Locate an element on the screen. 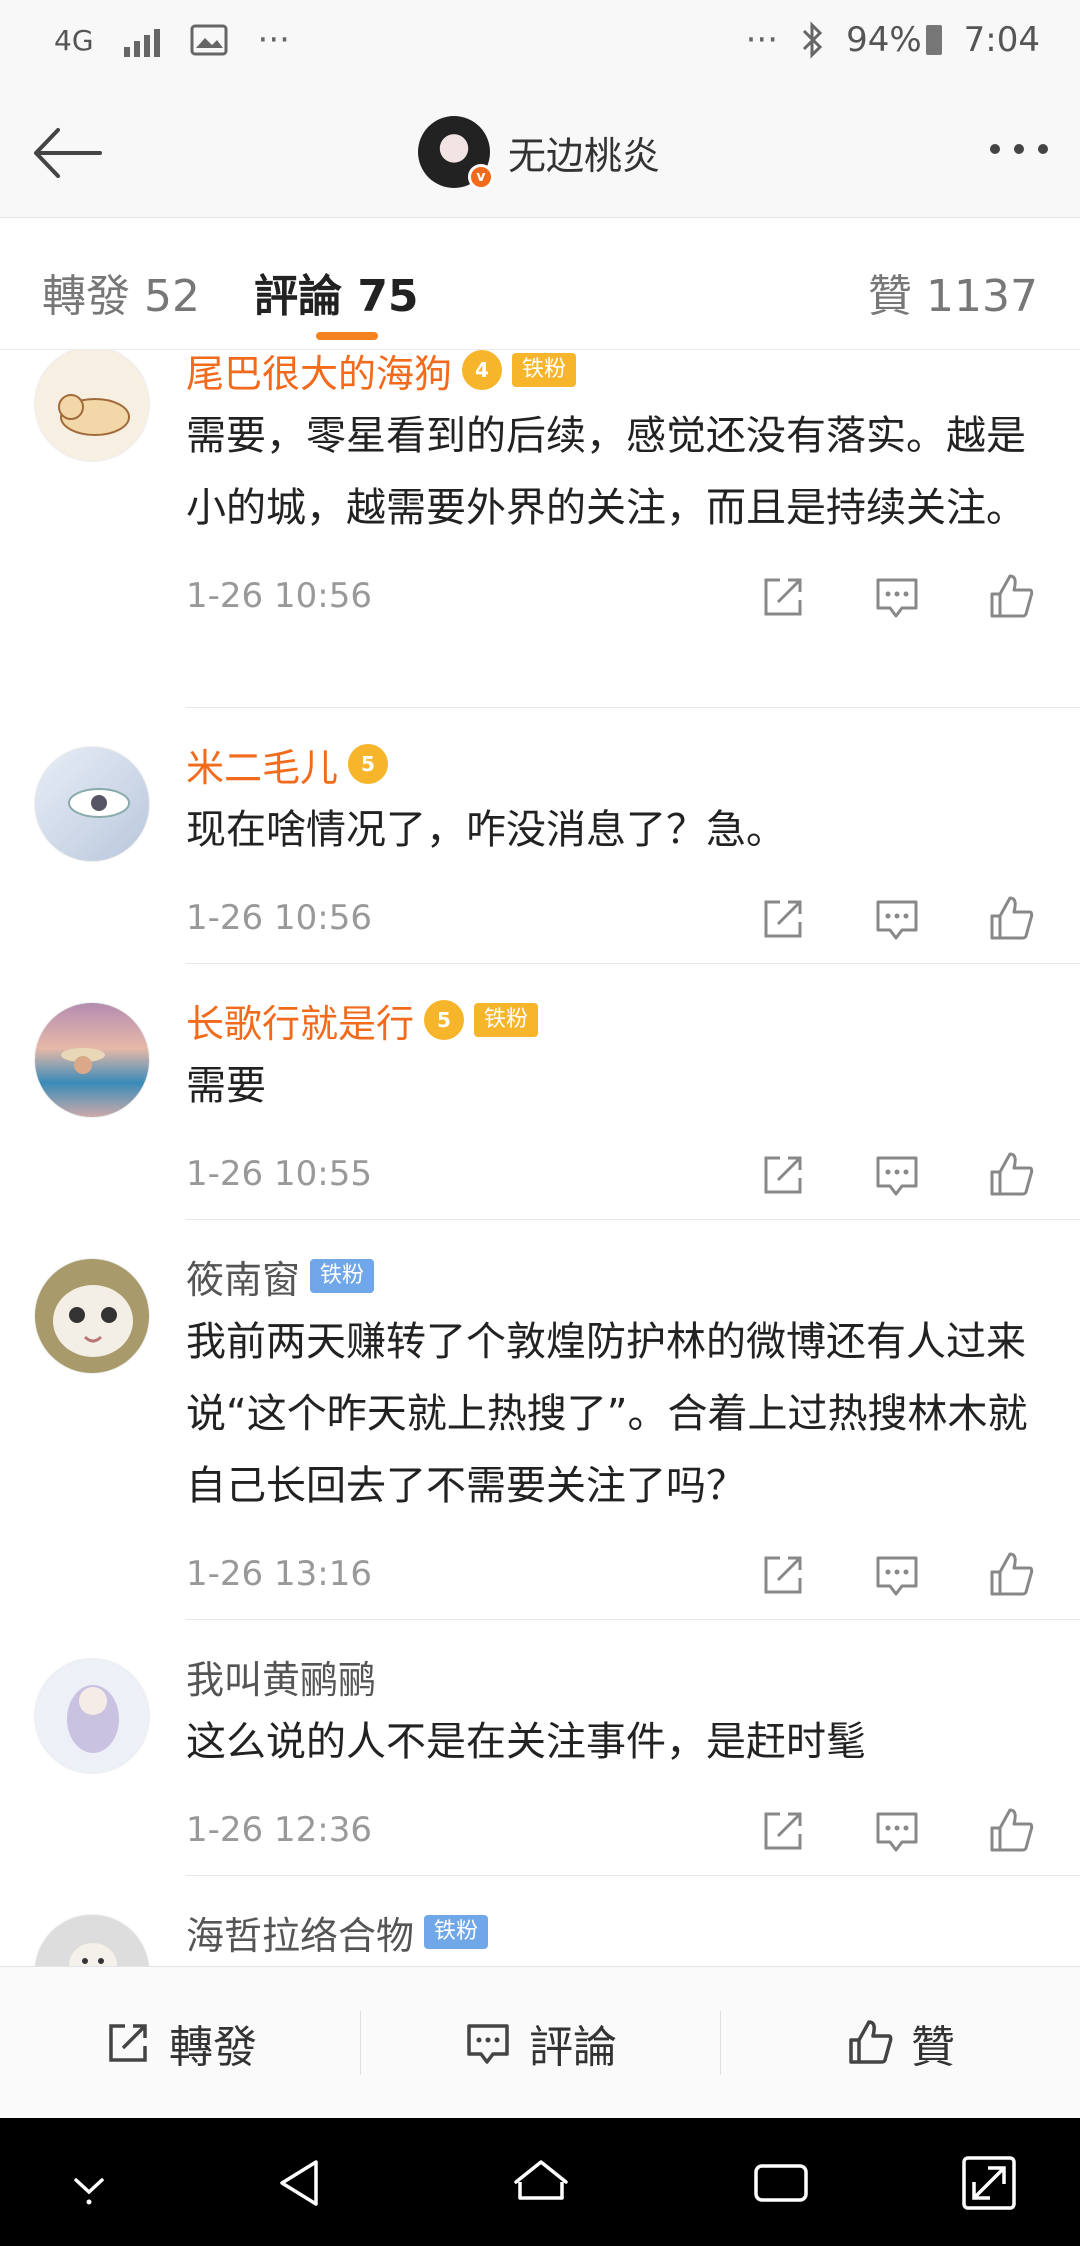 This screenshot has height=2246, width=1080. repost-label: 轉發 is located at coordinates (213, 2047).